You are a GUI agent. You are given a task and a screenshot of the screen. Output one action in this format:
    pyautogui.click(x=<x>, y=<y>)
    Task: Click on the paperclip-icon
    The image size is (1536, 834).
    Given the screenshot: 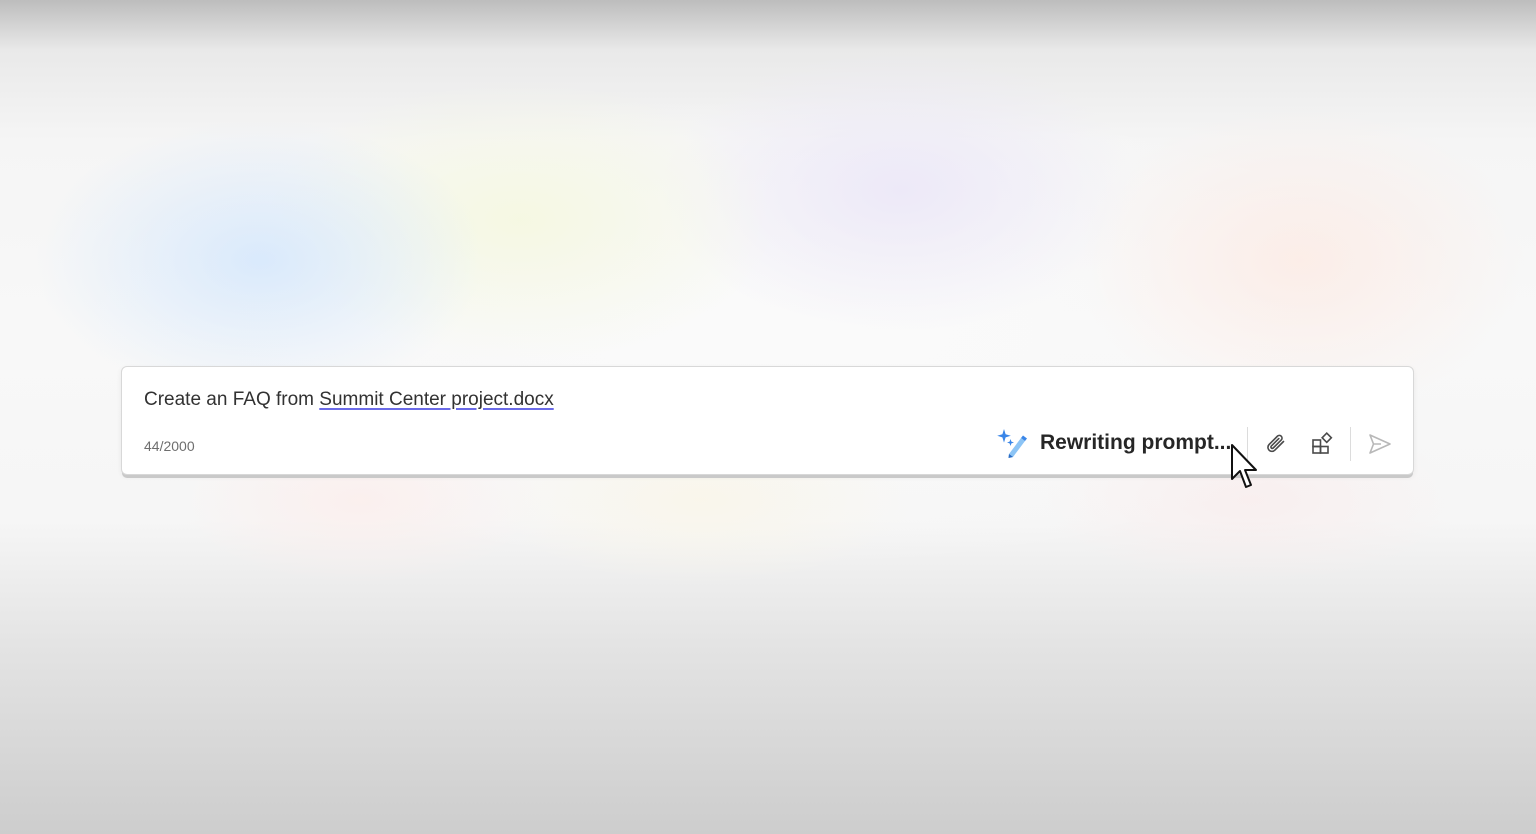 What is the action you would take?
    pyautogui.click(x=1276, y=443)
    